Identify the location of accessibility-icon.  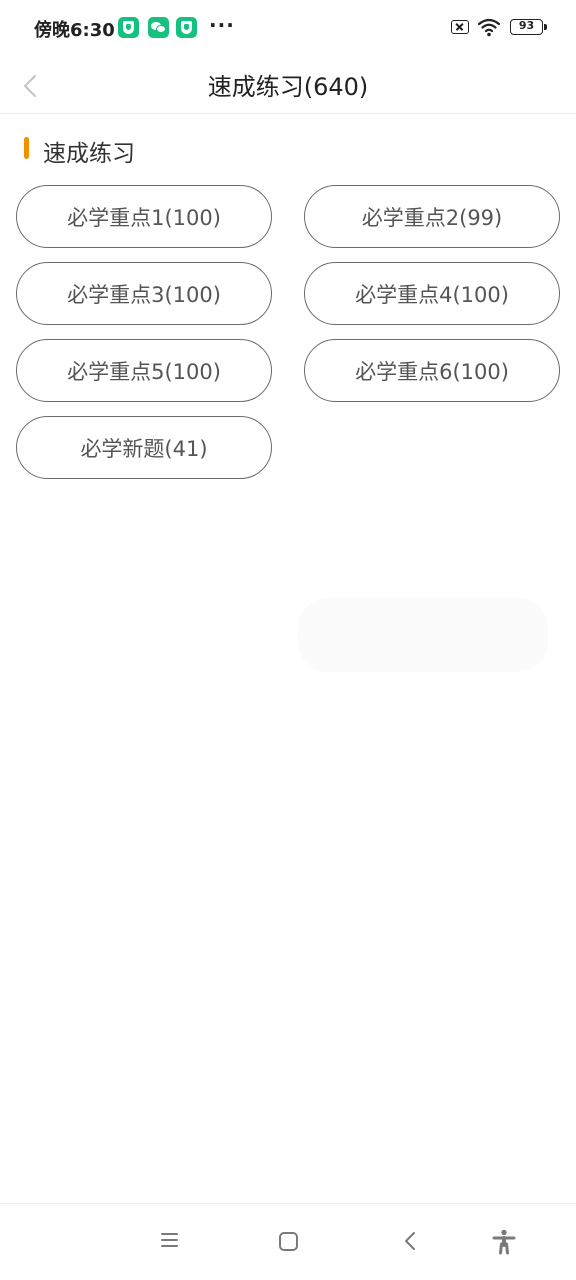
(506, 1243).